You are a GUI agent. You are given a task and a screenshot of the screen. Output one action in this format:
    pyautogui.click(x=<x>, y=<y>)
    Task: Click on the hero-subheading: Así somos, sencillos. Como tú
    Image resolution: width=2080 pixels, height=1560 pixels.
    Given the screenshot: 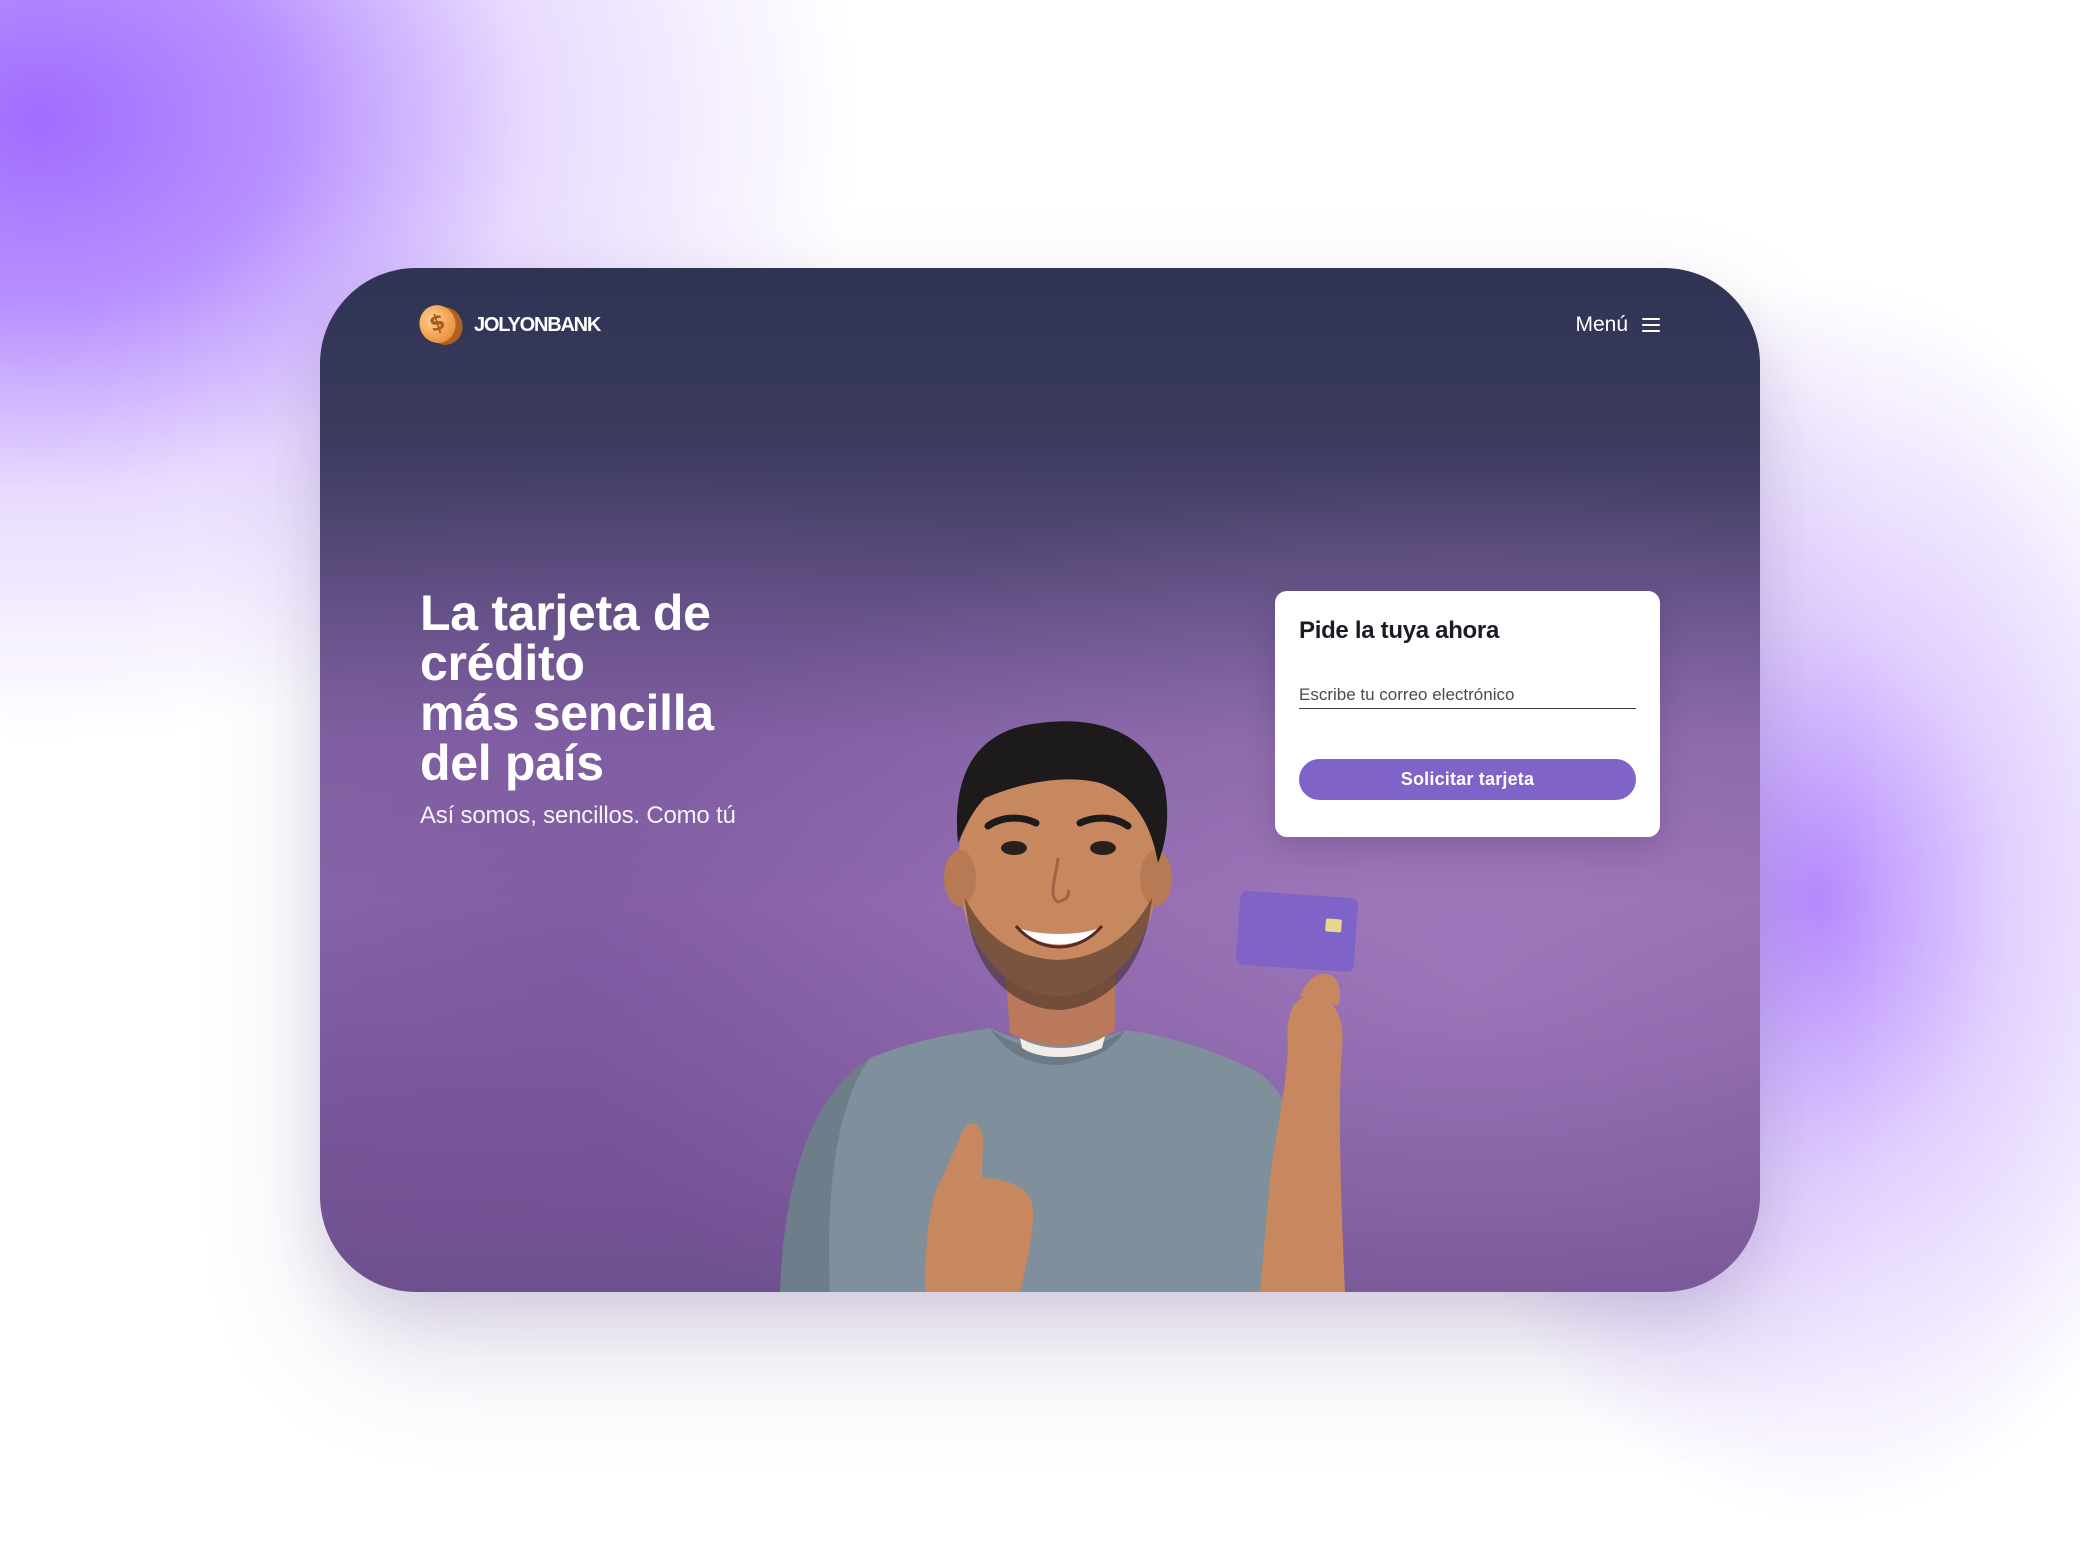 What is the action you would take?
    pyautogui.click(x=578, y=815)
    